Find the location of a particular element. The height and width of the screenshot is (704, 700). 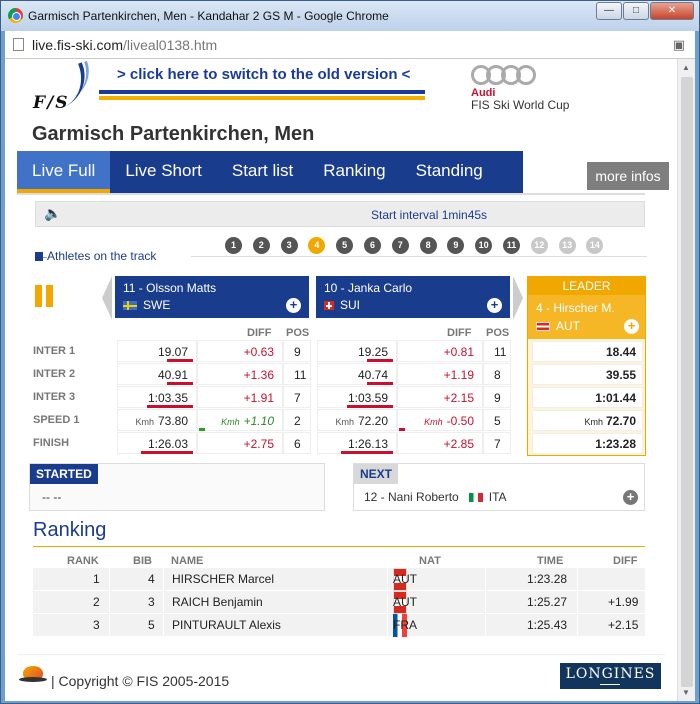

diff-header: DIFF is located at coordinates (459, 333).